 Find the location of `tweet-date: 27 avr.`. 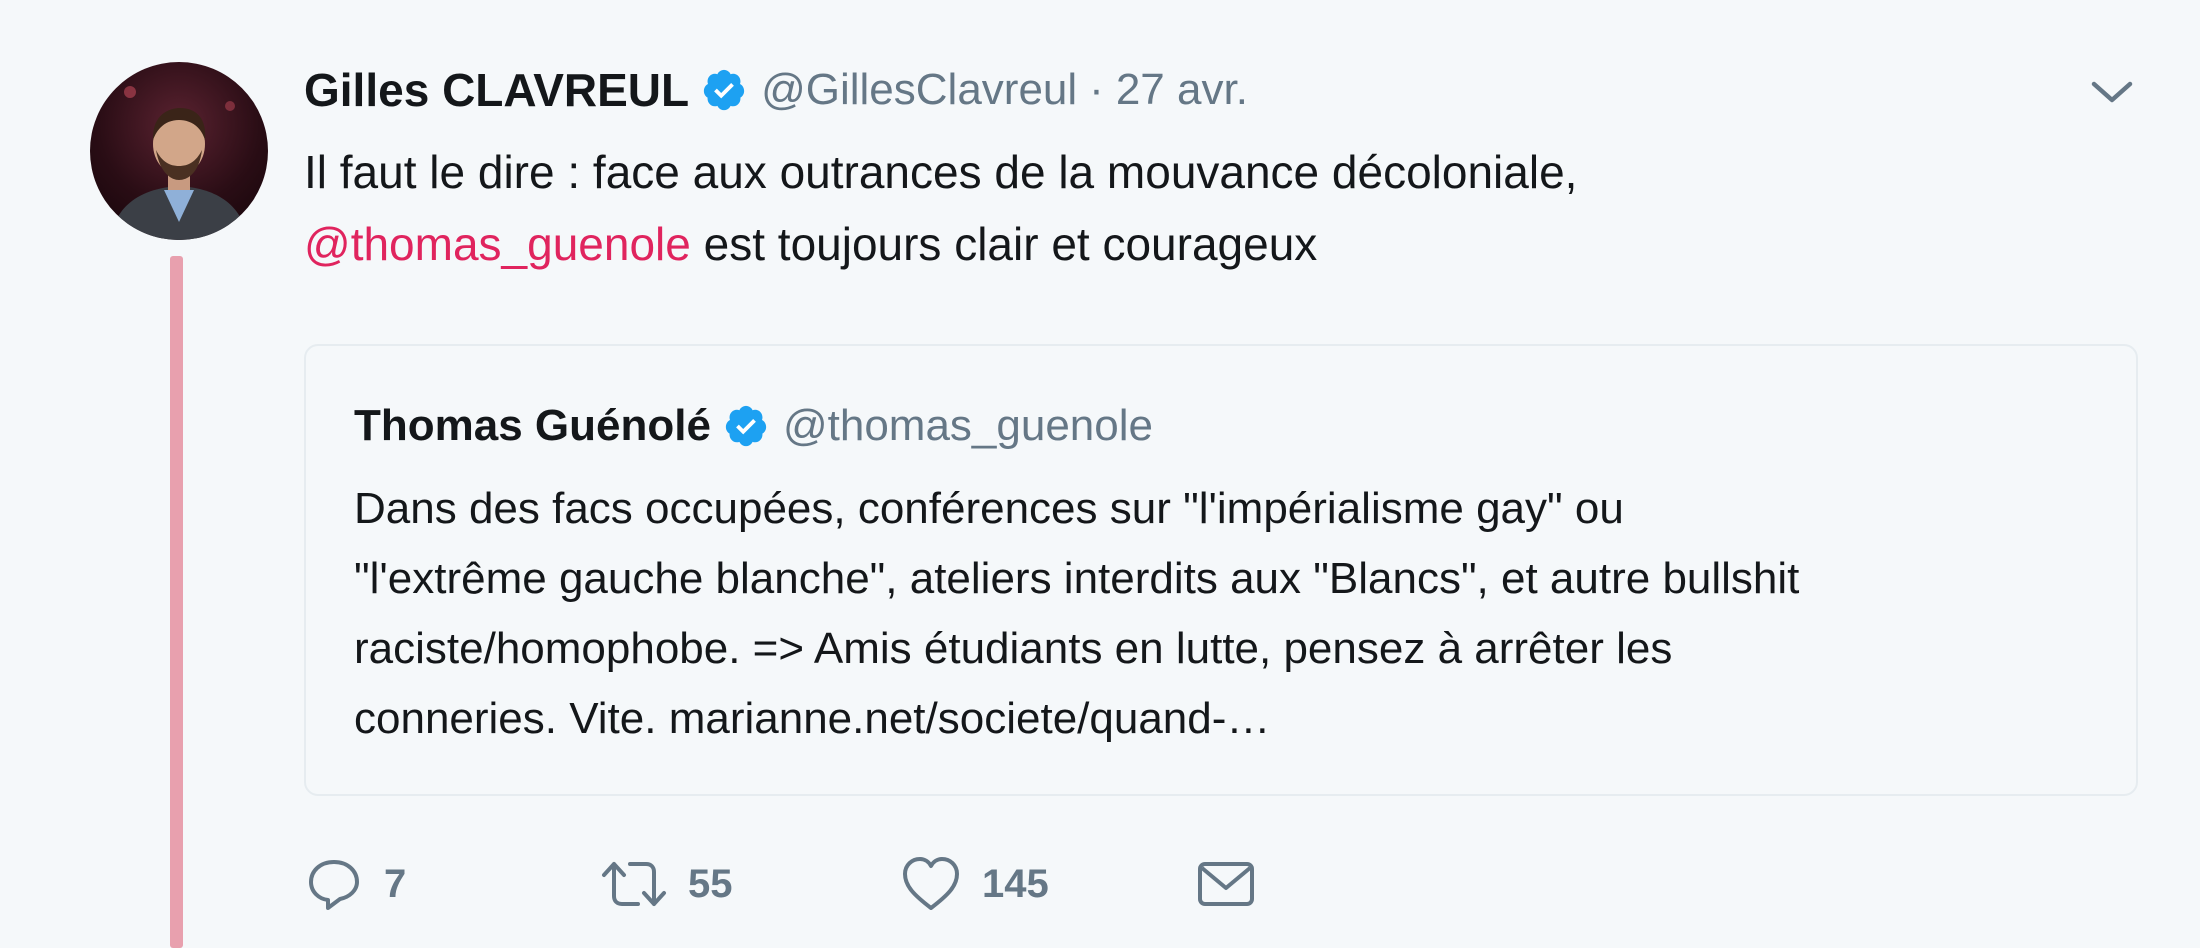

tweet-date: 27 avr. is located at coordinates (1182, 90).